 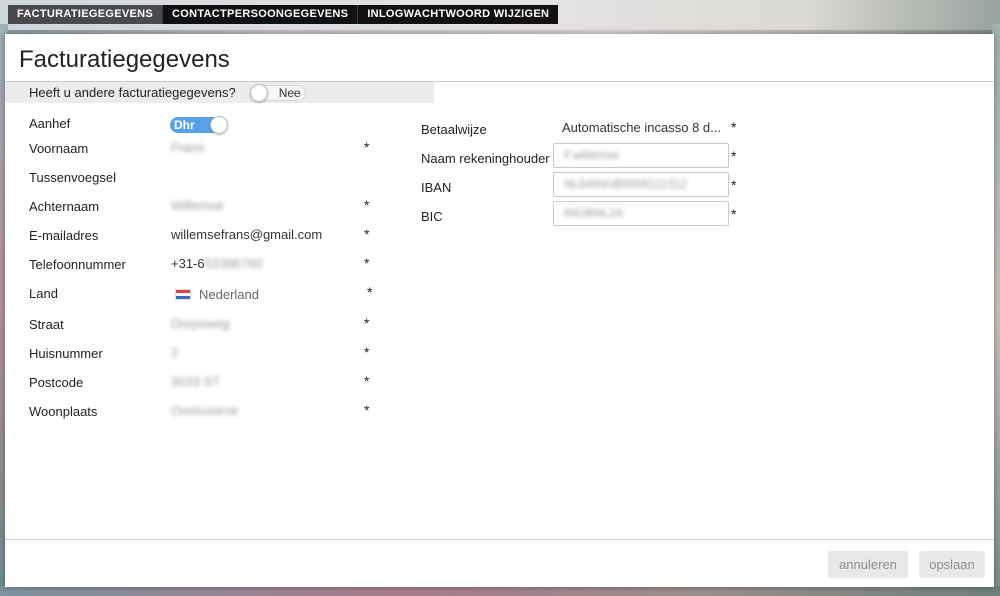 What do you see at coordinates (195, 381) in the screenshot?
I see `postcode-value: 3033 ST` at bounding box center [195, 381].